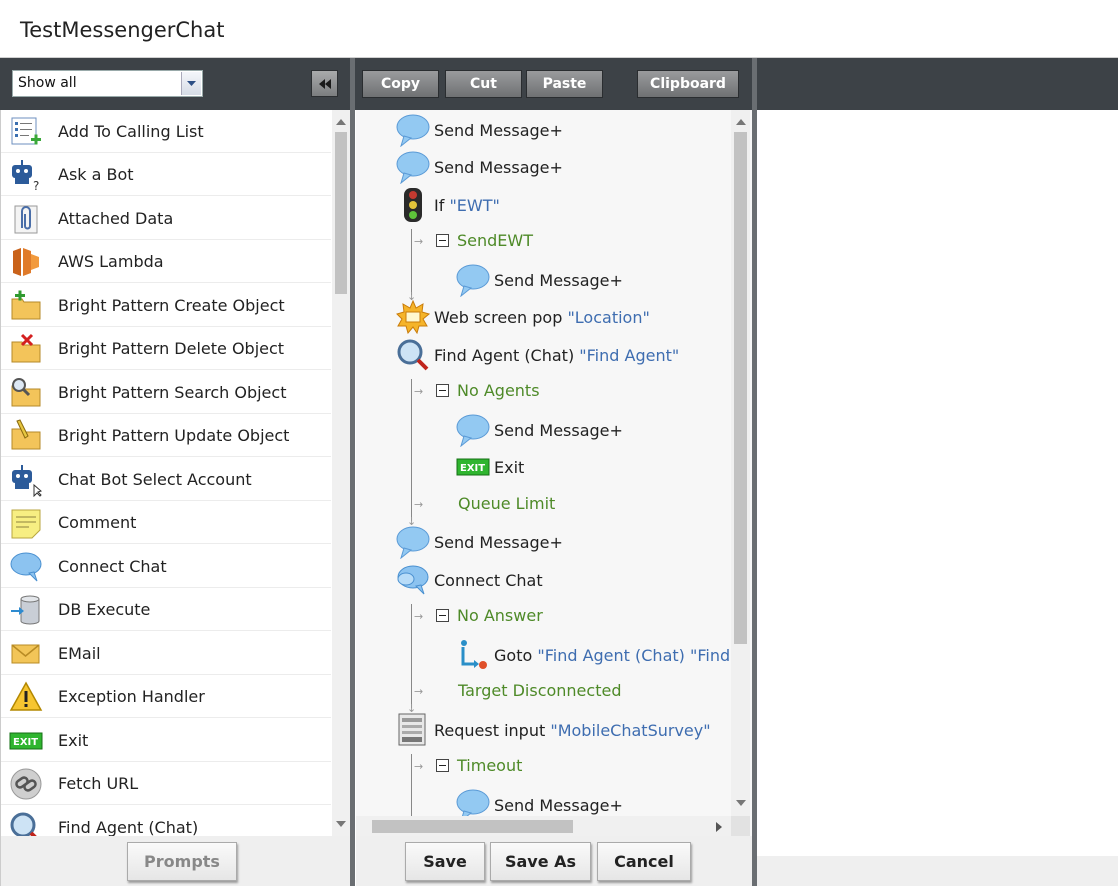 The width and height of the screenshot is (1118, 886). I want to click on collapse-palette-button, so click(324, 83).